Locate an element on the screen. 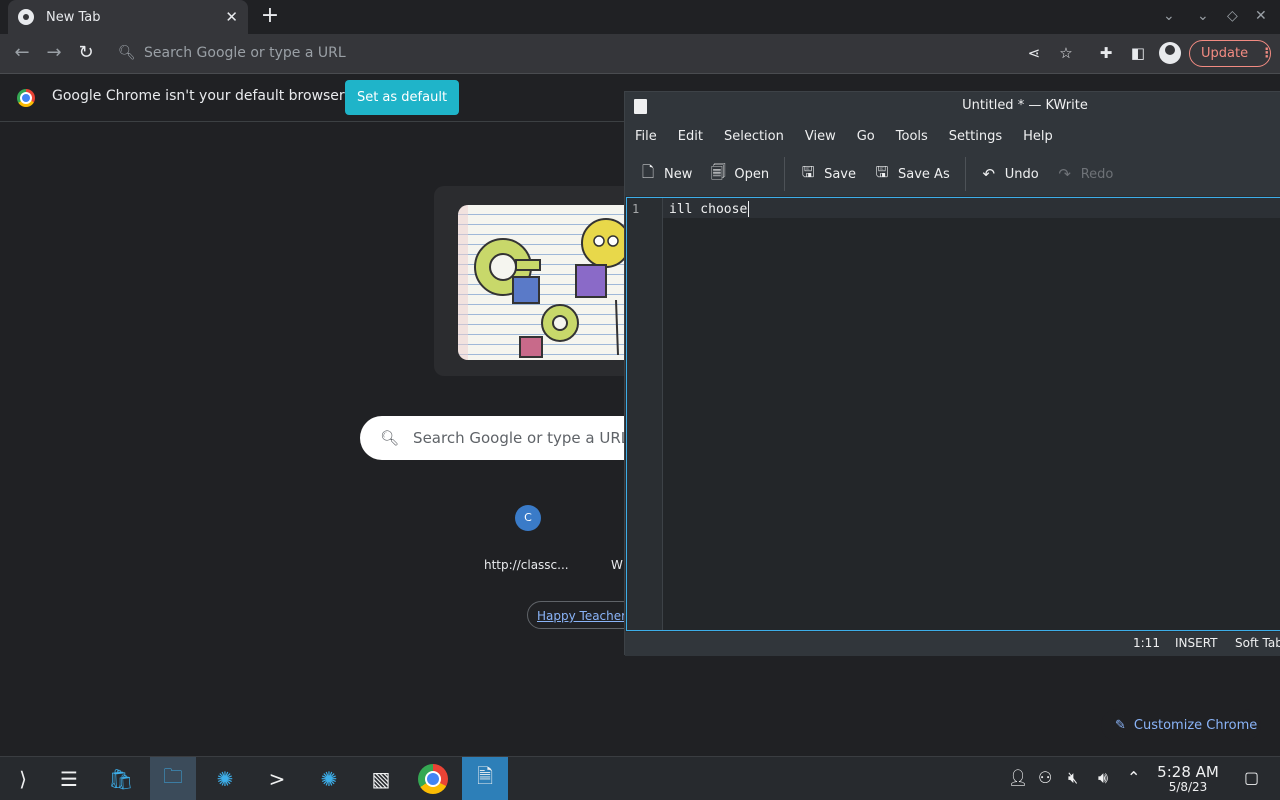  line-number-gutter: 1 is located at coordinates (645, 414).